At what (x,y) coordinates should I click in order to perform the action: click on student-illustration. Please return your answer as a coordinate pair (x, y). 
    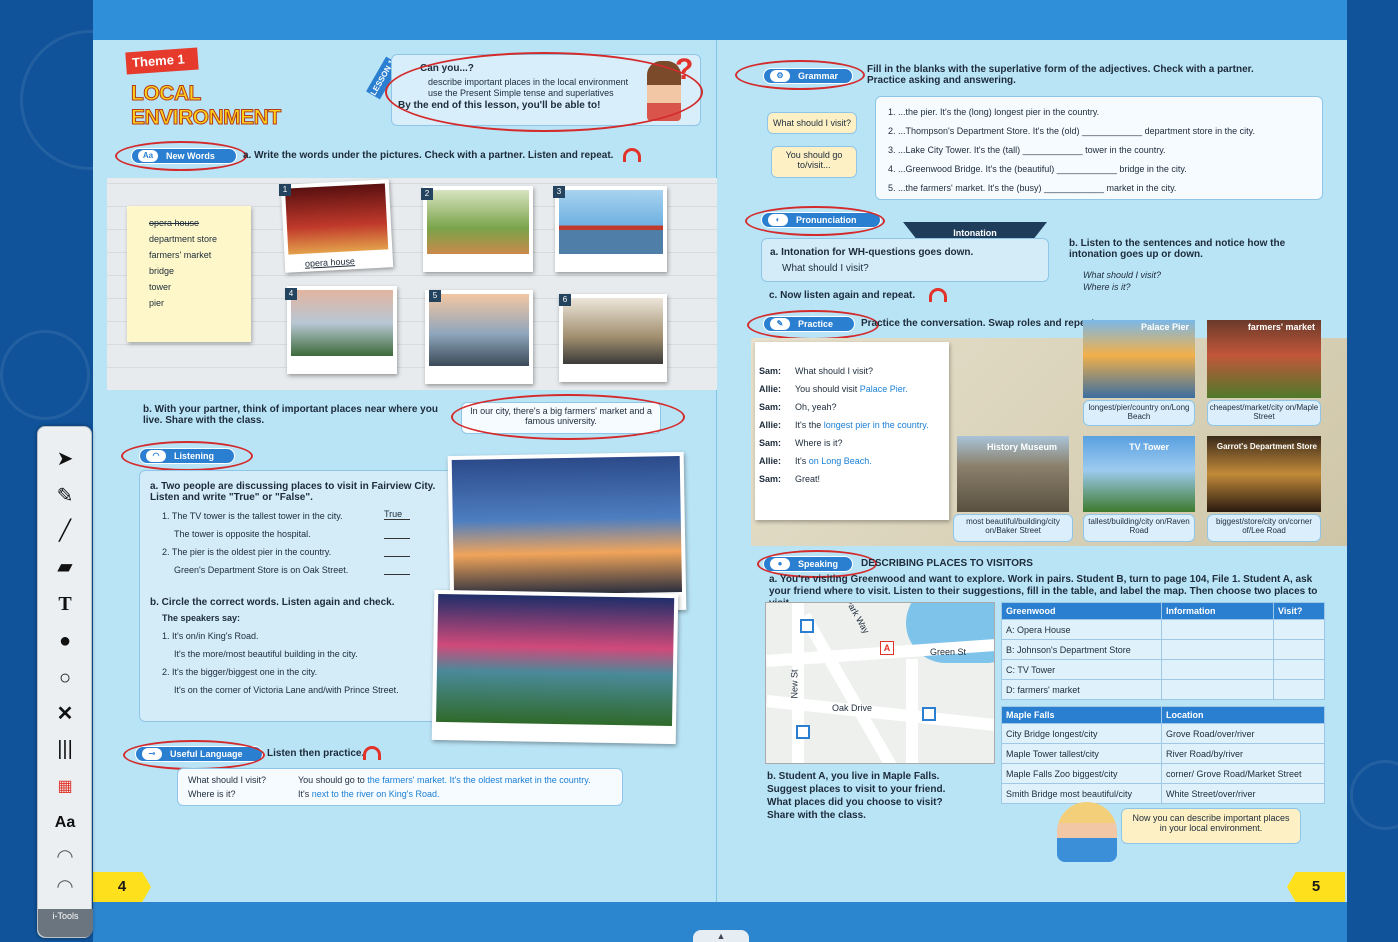
    Looking at the image, I should click on (1087, 832).